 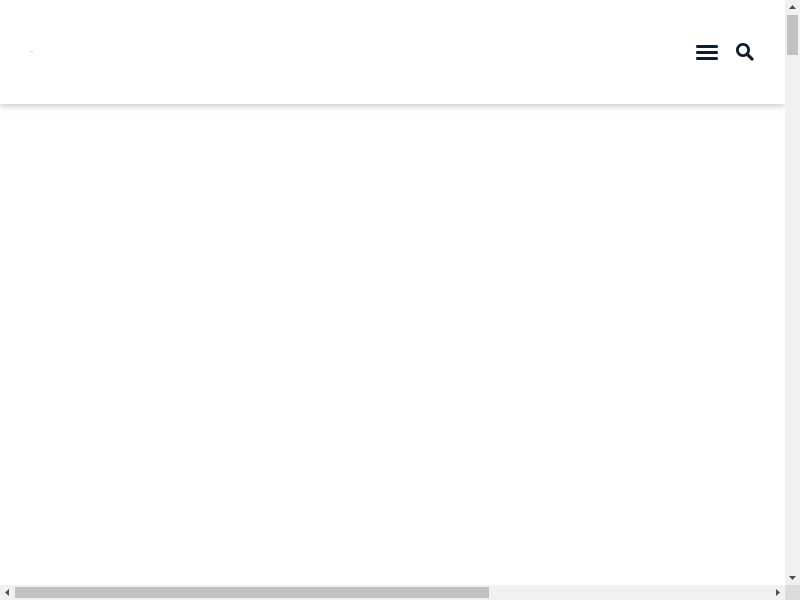 What do you see at coordinates (792, 577) in the screenshot?
I see `scroll-down-arrow-icon` at bounding box center [792, 577].